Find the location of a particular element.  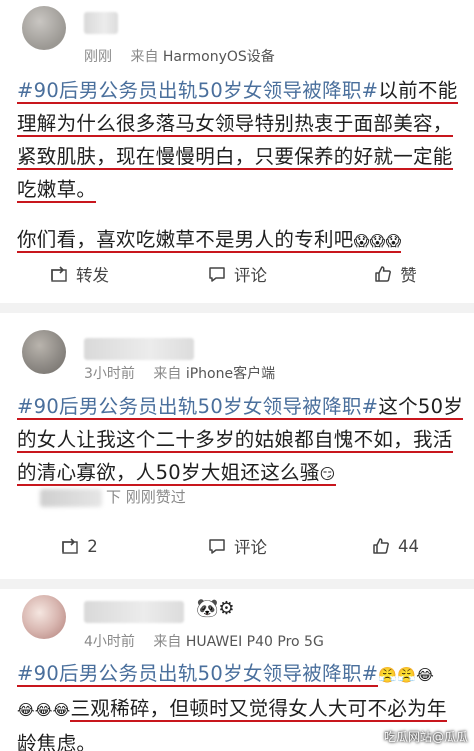

liked-by-text: 刚刚赞过 is located at coordinates (155, 497).